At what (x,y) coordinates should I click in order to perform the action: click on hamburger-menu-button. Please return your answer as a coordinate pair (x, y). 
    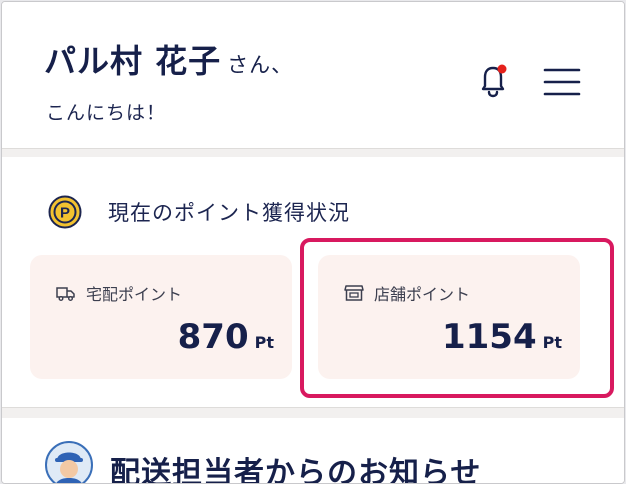
    Looking at the image, I should click on (562, 82).